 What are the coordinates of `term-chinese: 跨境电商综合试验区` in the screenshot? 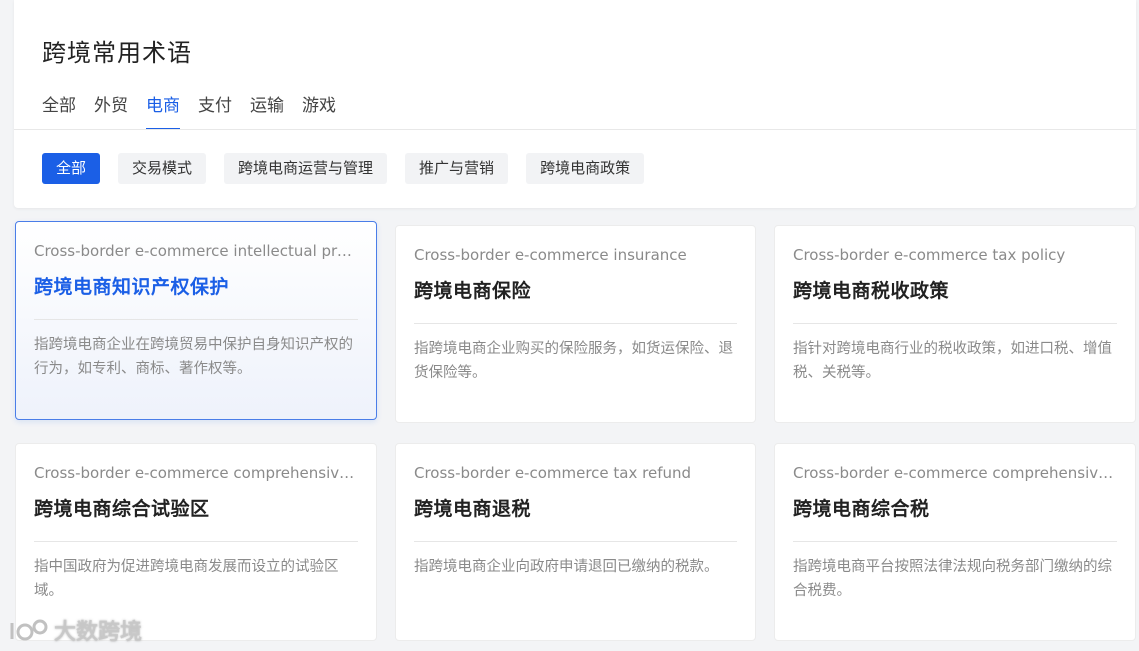 It's located at (122, 509).